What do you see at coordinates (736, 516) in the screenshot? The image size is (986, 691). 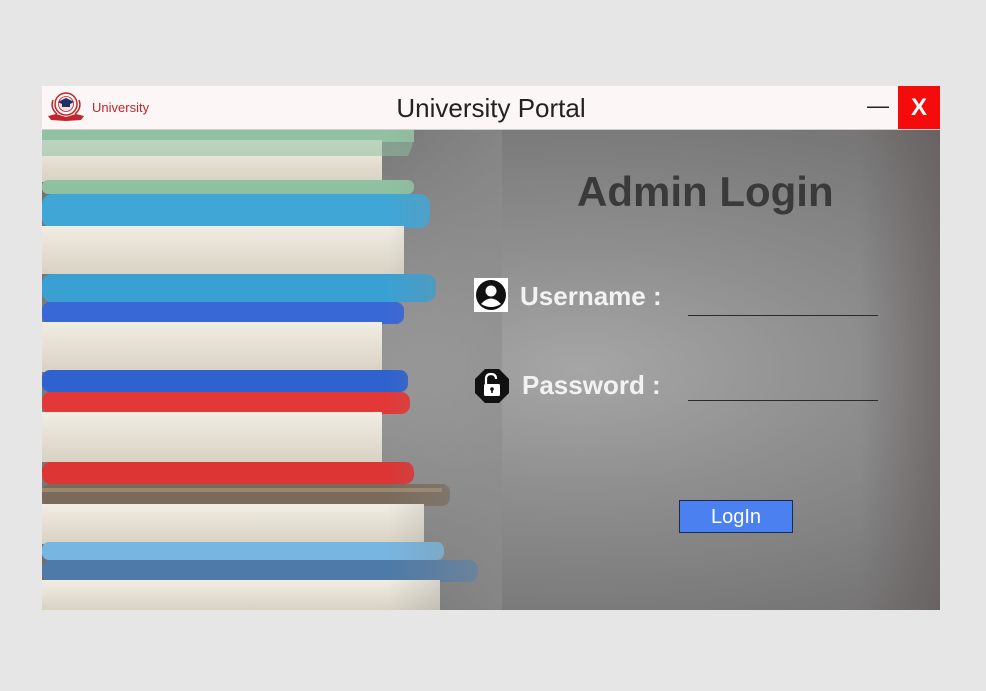 I see `login-button: LogIn` at bounding box center [736, 516].